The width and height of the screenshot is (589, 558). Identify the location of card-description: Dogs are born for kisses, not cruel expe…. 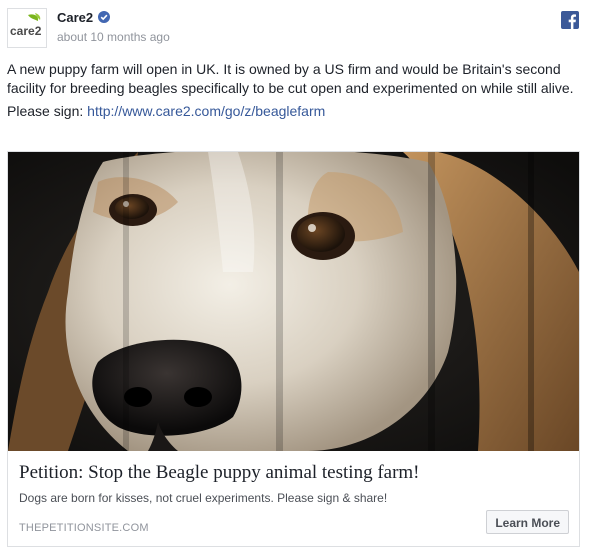
(203, 498).